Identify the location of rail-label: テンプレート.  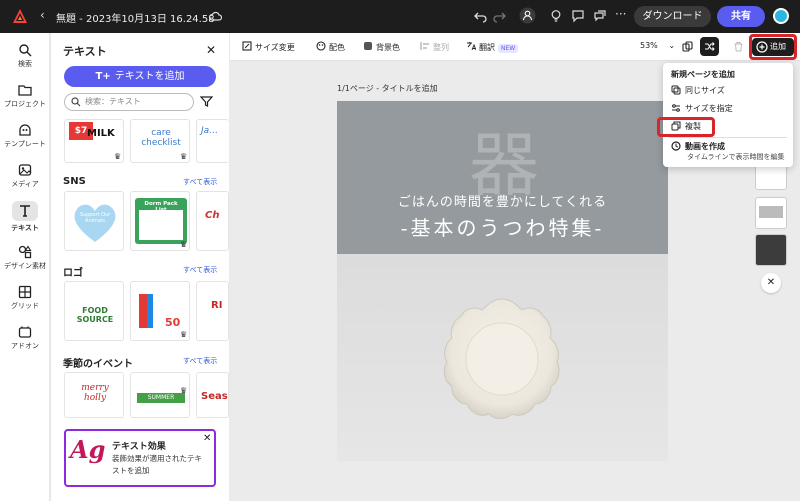
(25, 144).